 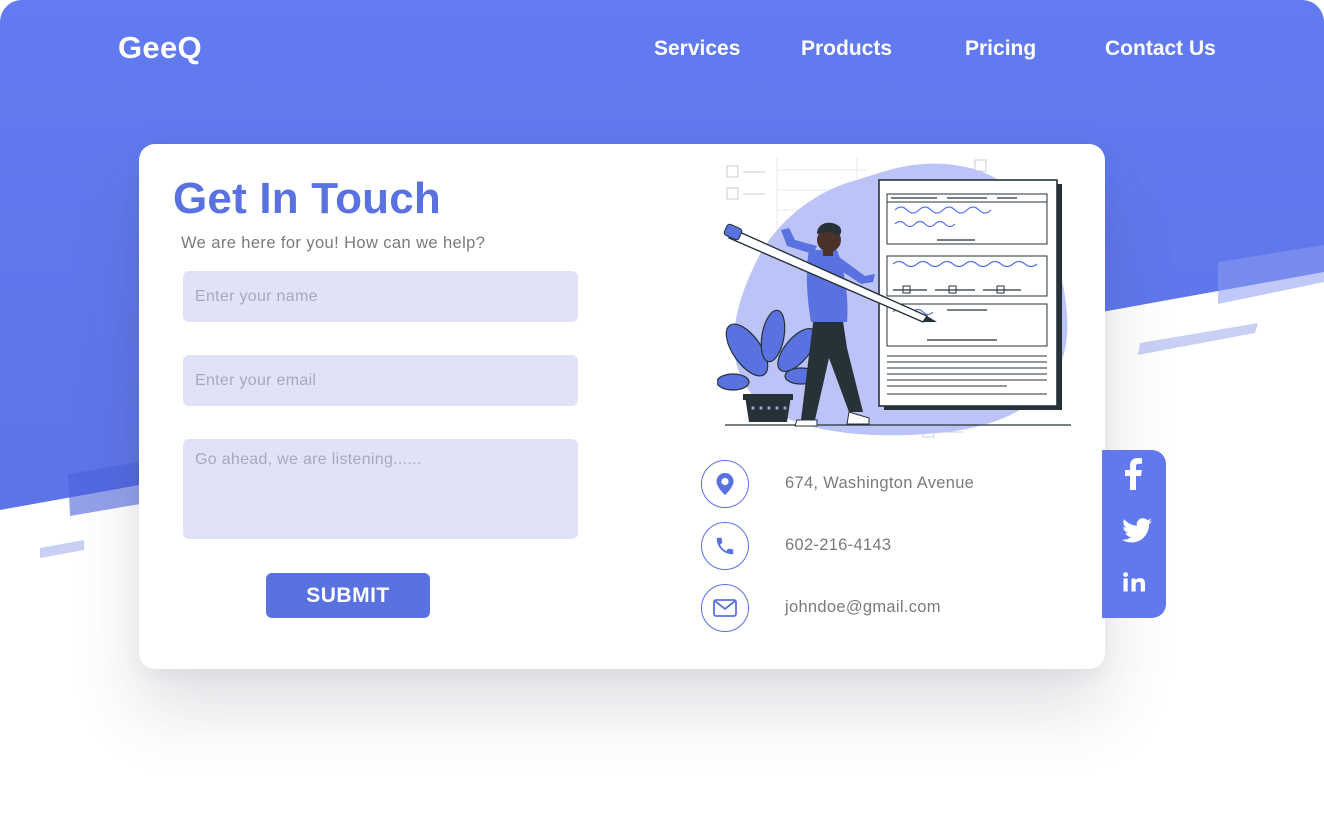 What do you see at coordinates (160, 48) in the screenshot?
I see `brand-logo: GeeQ` at bounding box center [160, 48].